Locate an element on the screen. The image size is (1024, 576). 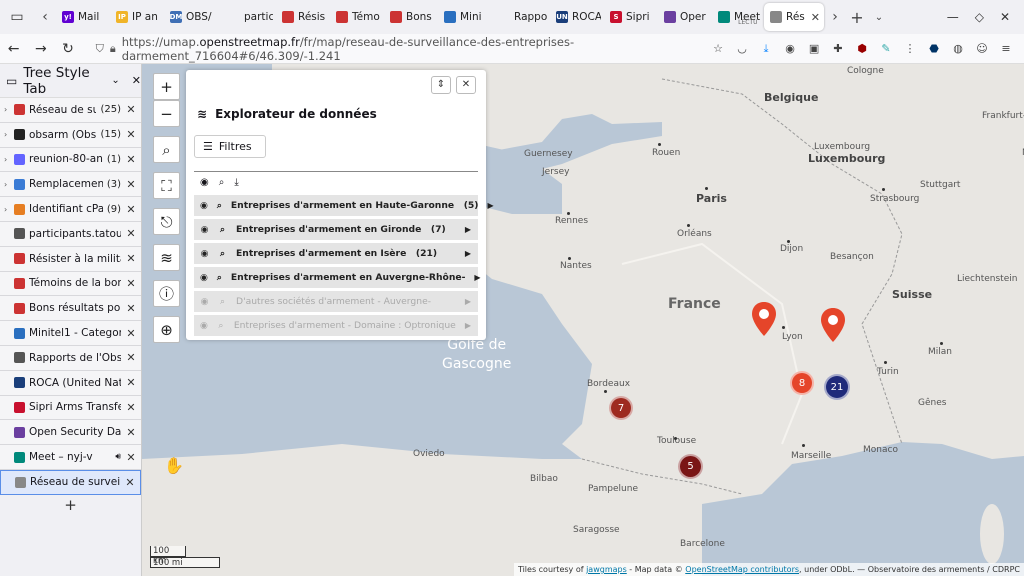
tab-list-button: ⌄ is located at coordinates (879, 17).